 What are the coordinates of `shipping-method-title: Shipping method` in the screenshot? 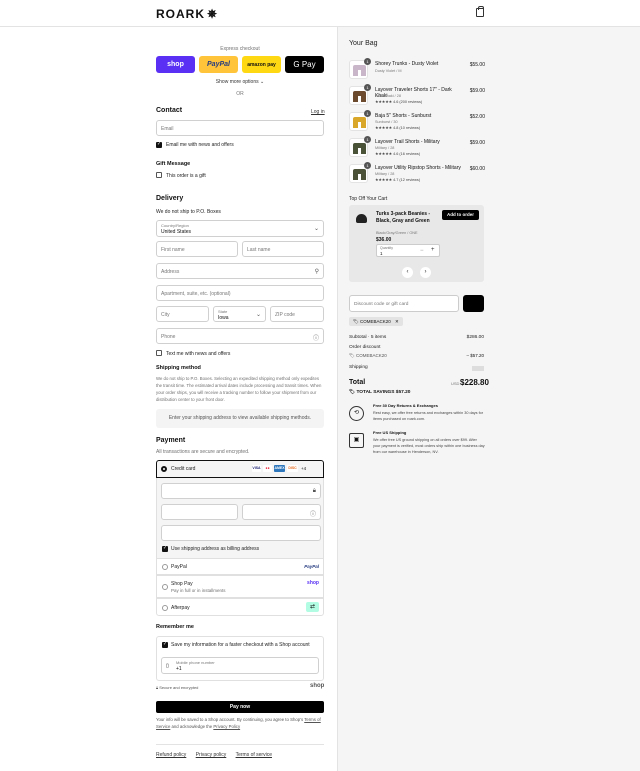 It's located at (178, 368).